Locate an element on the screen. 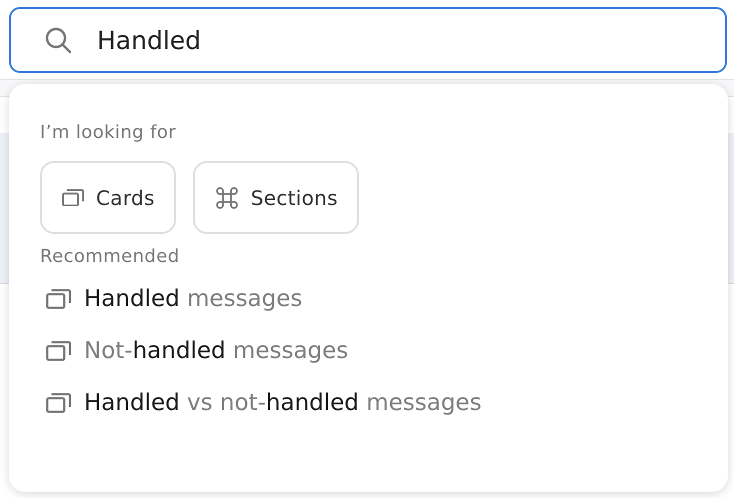 The width and height of the screenshot is (734, 498). filter-chip: Sections is located at coordinates (275, 197).